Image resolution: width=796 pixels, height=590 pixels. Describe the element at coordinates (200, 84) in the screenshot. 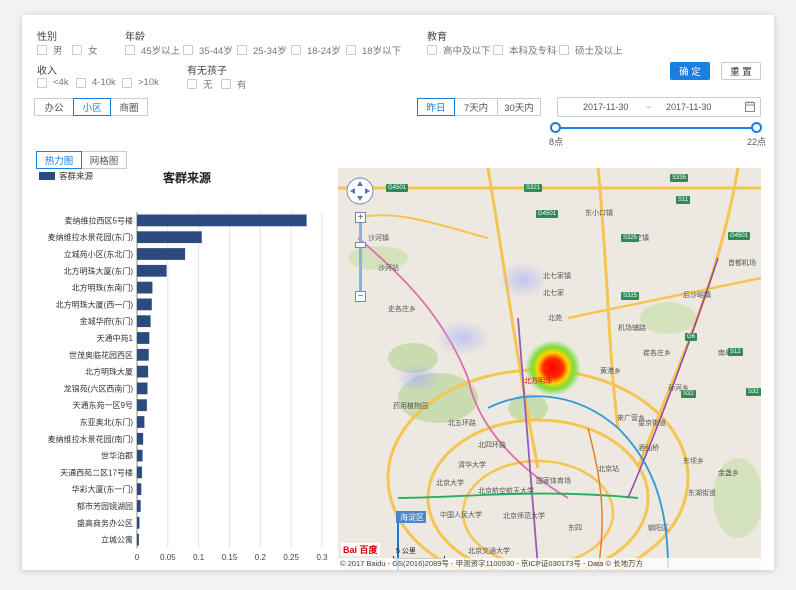

I see `children-no-checkbox: 无` at that location.